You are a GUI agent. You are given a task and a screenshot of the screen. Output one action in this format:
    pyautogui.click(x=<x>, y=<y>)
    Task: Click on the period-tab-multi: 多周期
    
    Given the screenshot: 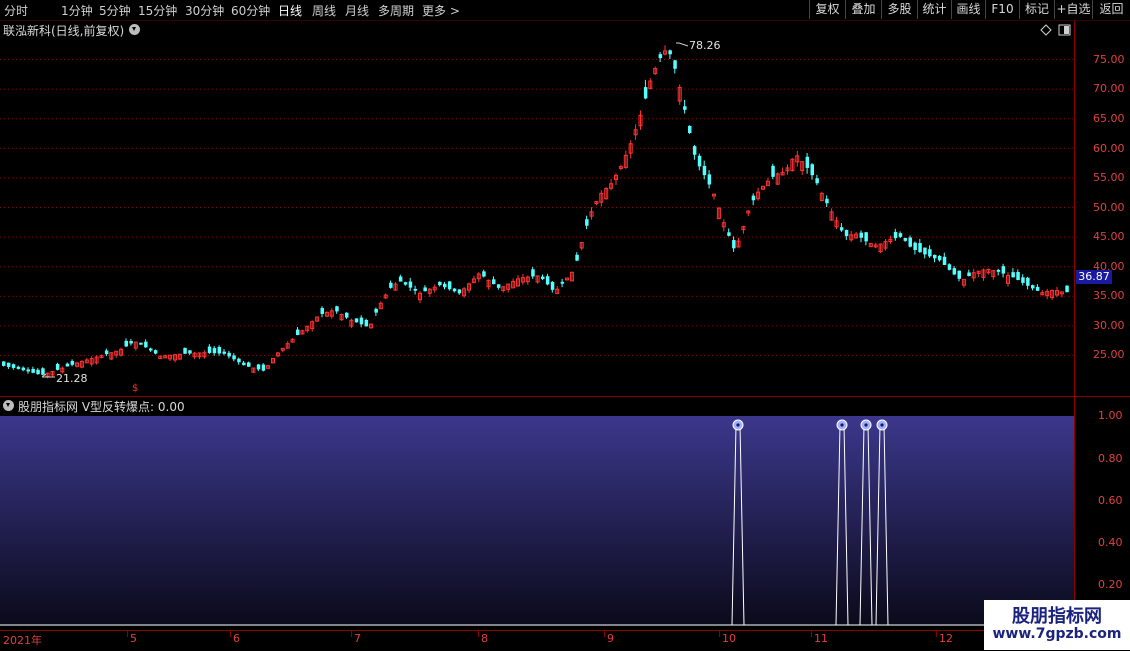 What is the action you would take?
    pyautogui.click(x=396, y=10)
    